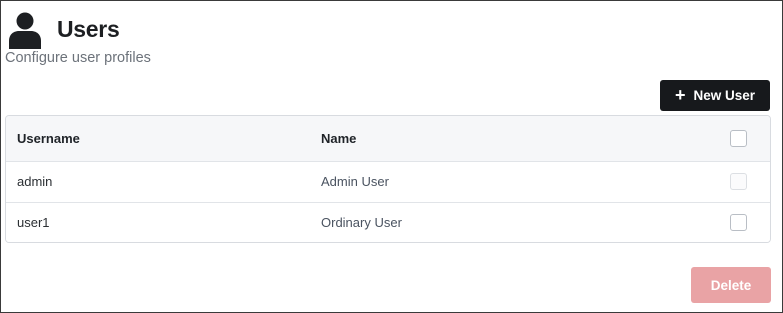 Image resolution: width=783 pixels, height=313 pixels. I want to click on page-subtitle: Configure user profiles, so click(78, 58).